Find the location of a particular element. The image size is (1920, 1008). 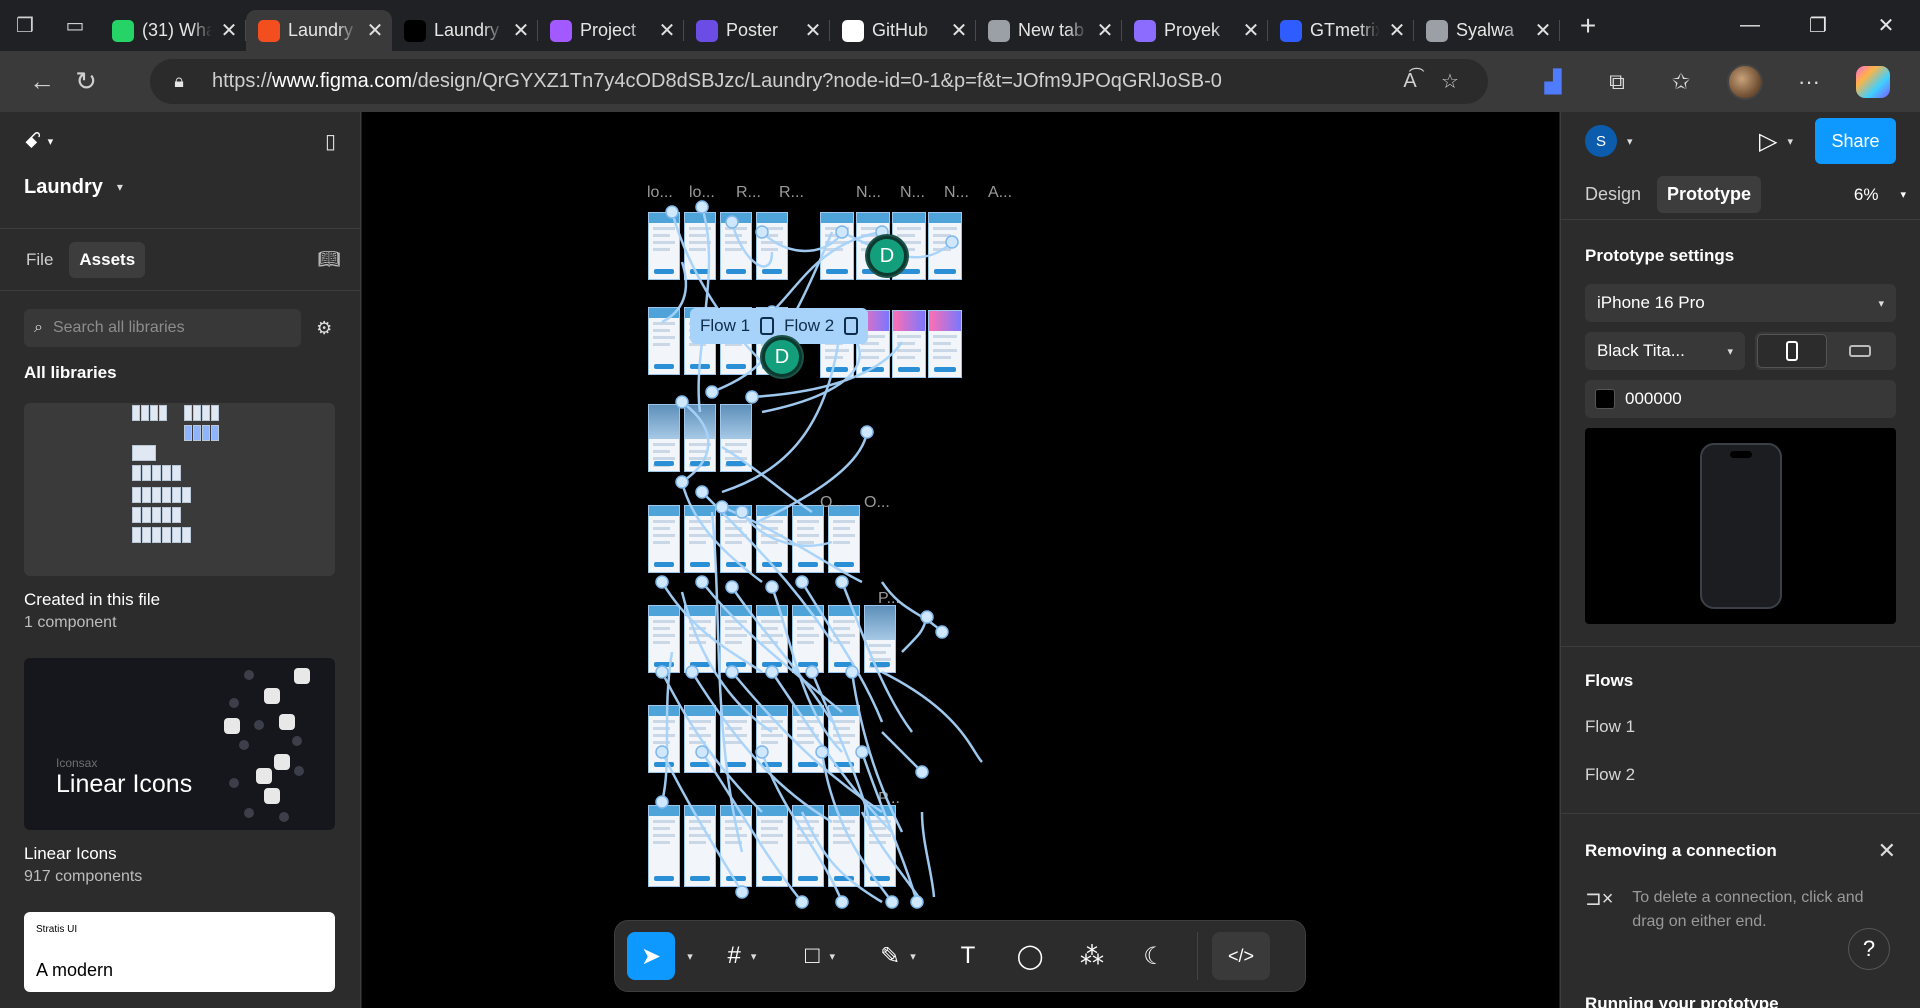

library-name: Linear Icons is located at coordinates (180, 847).